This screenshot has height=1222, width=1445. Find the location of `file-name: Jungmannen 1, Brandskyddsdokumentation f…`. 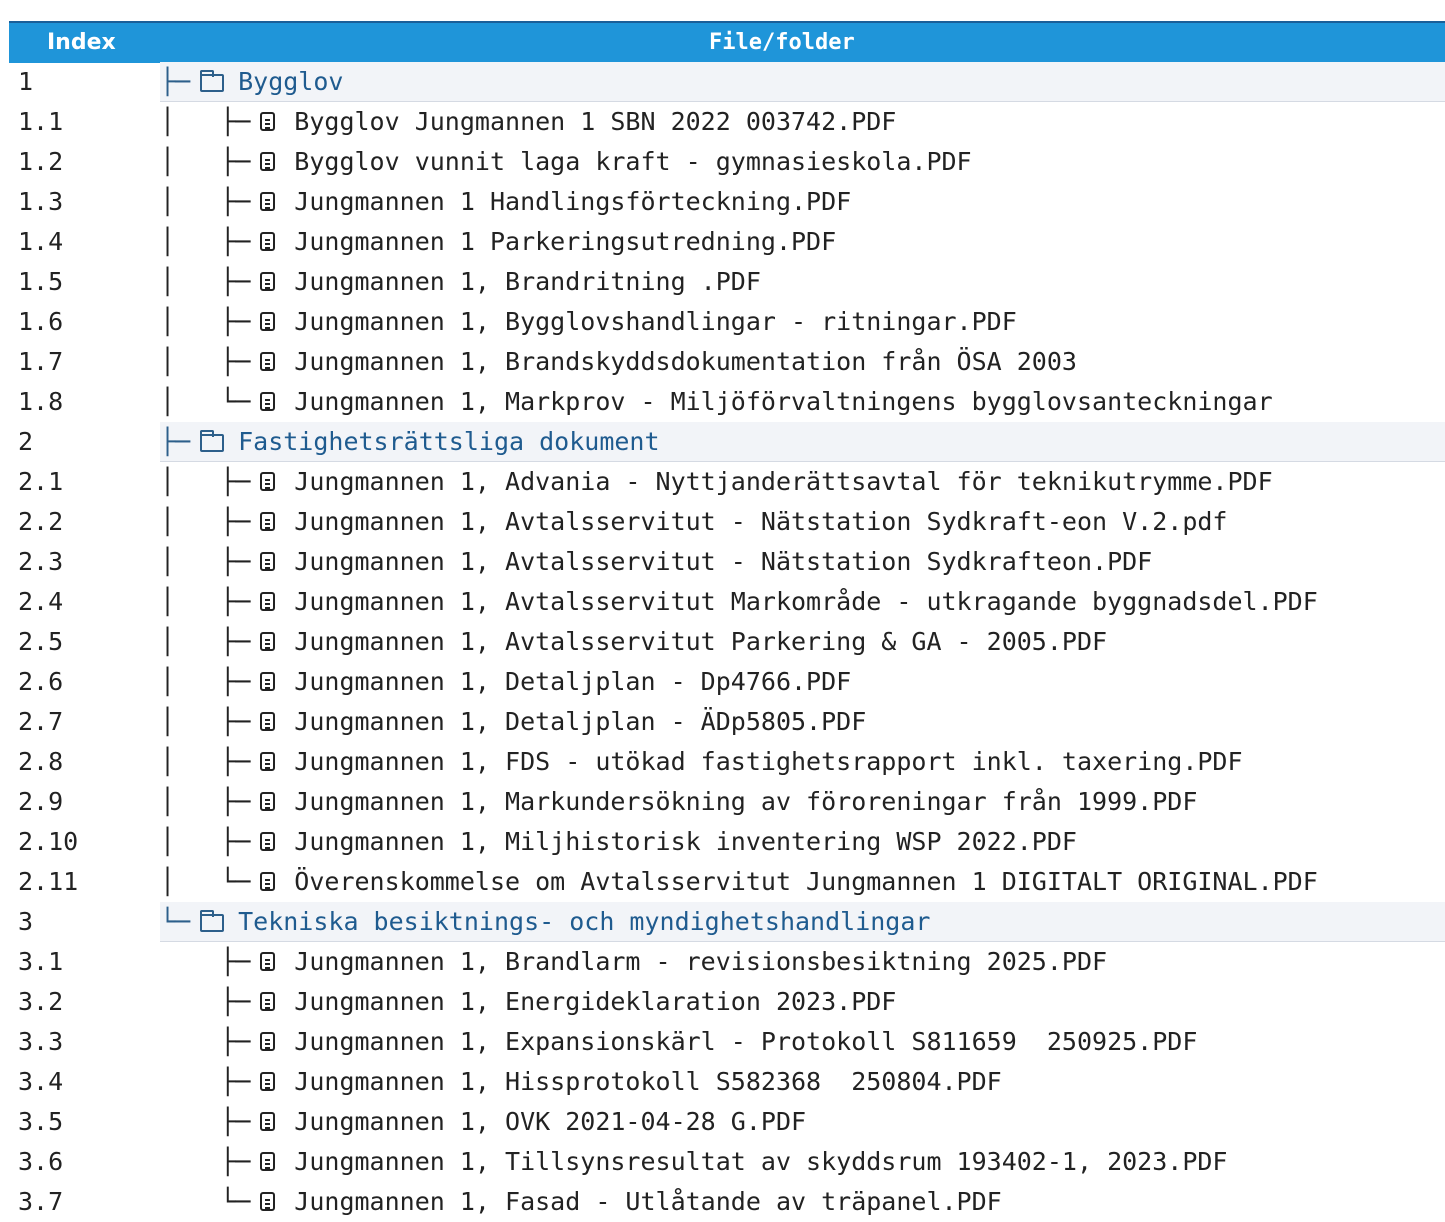

file-name: Jungmannen 1, Brandskyddsdokumentation f… is located at coordinates (685, 362).